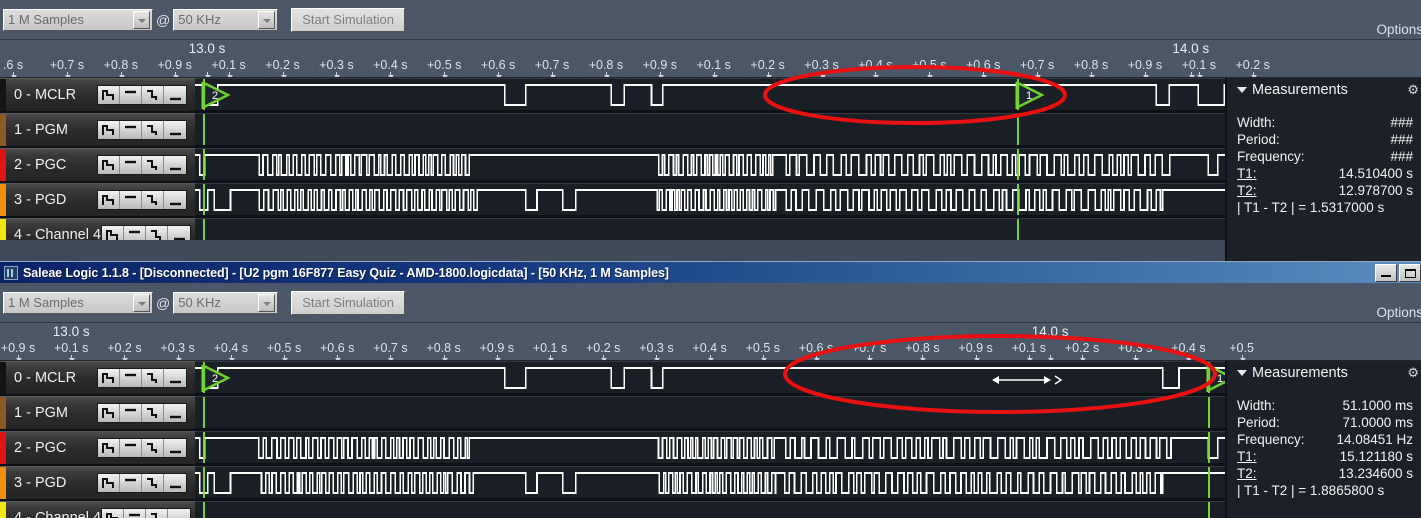  I want to click on sample-rate-combo-bottom: 50 KHz, so click(226, 302).